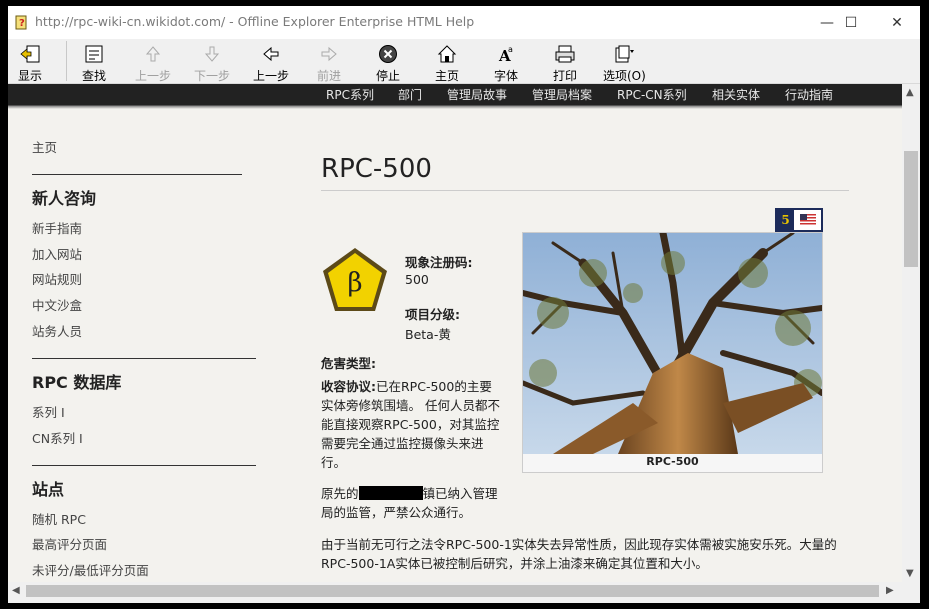 This screenshot has width=929, height=609. I want to click on home-button: 主页, so click(447, 61).